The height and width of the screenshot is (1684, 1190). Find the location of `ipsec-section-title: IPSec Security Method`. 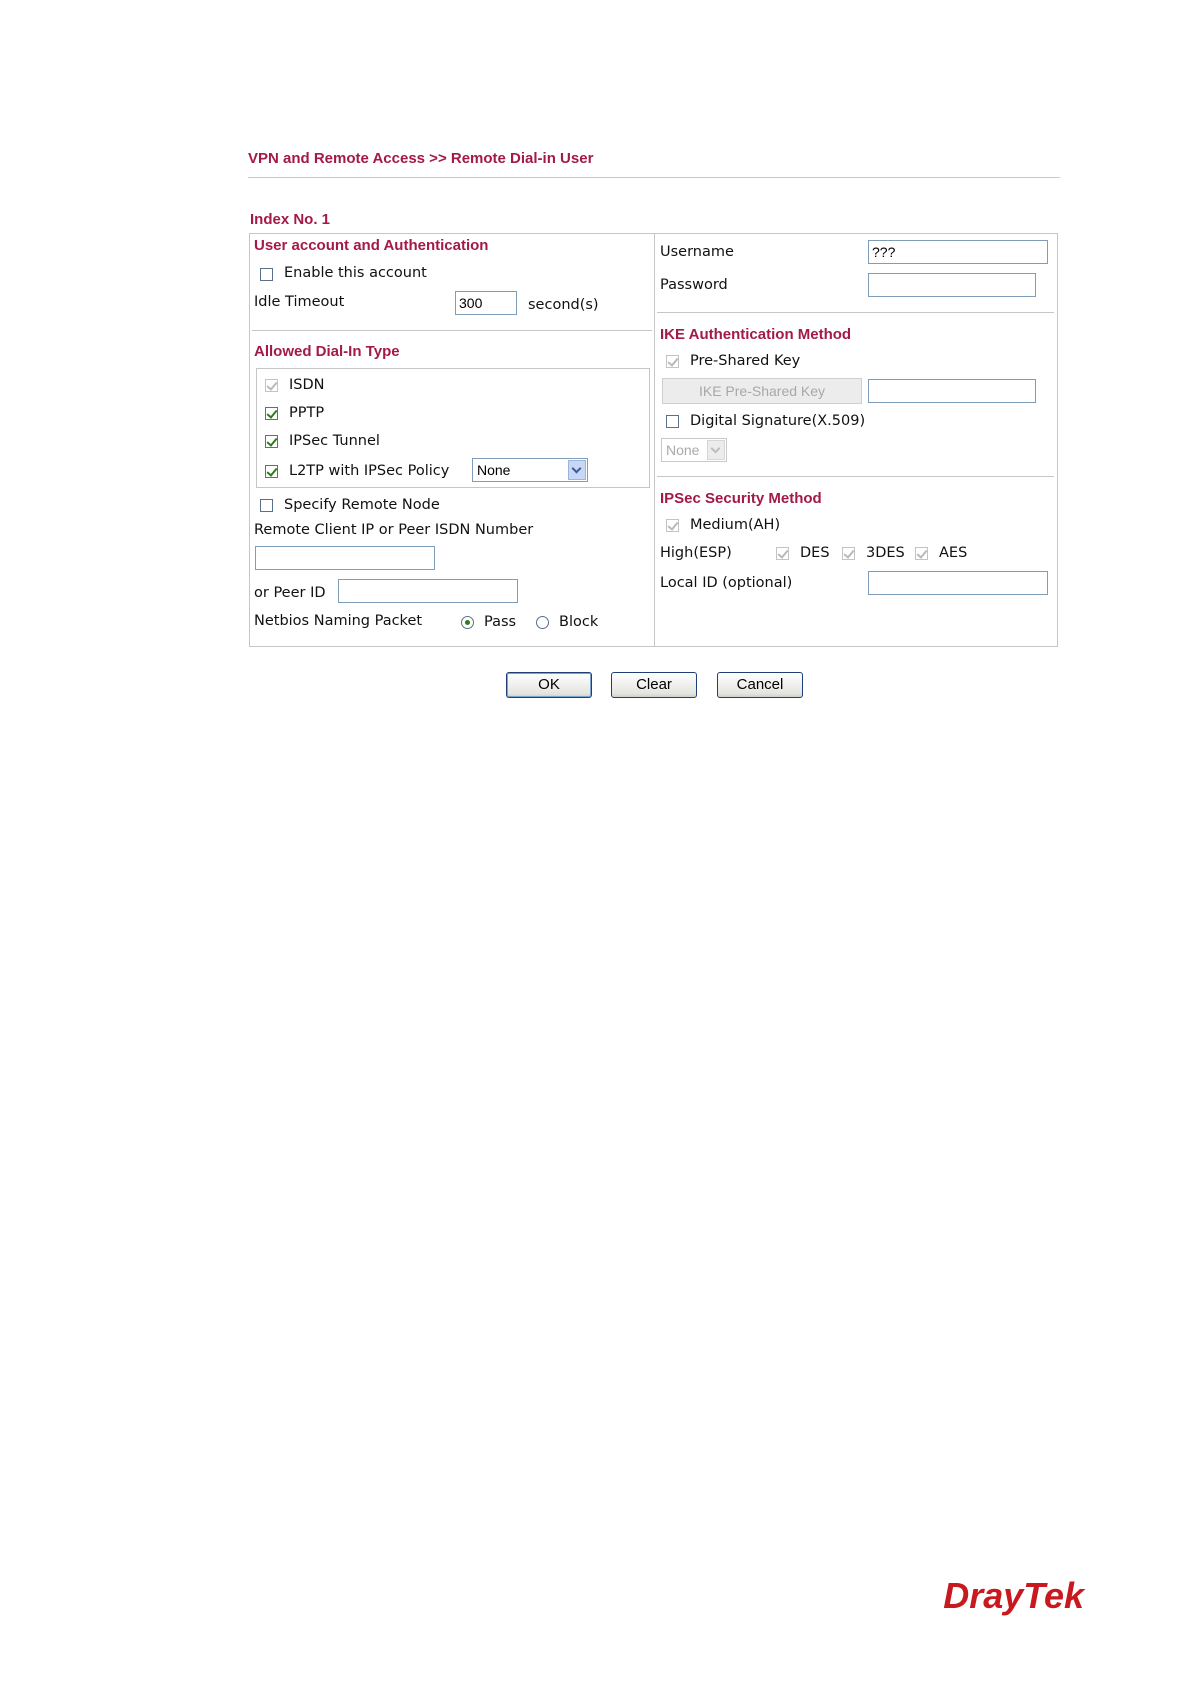

ipsec-section-title: IPSec Security Method is located at coordinates (741, 498).